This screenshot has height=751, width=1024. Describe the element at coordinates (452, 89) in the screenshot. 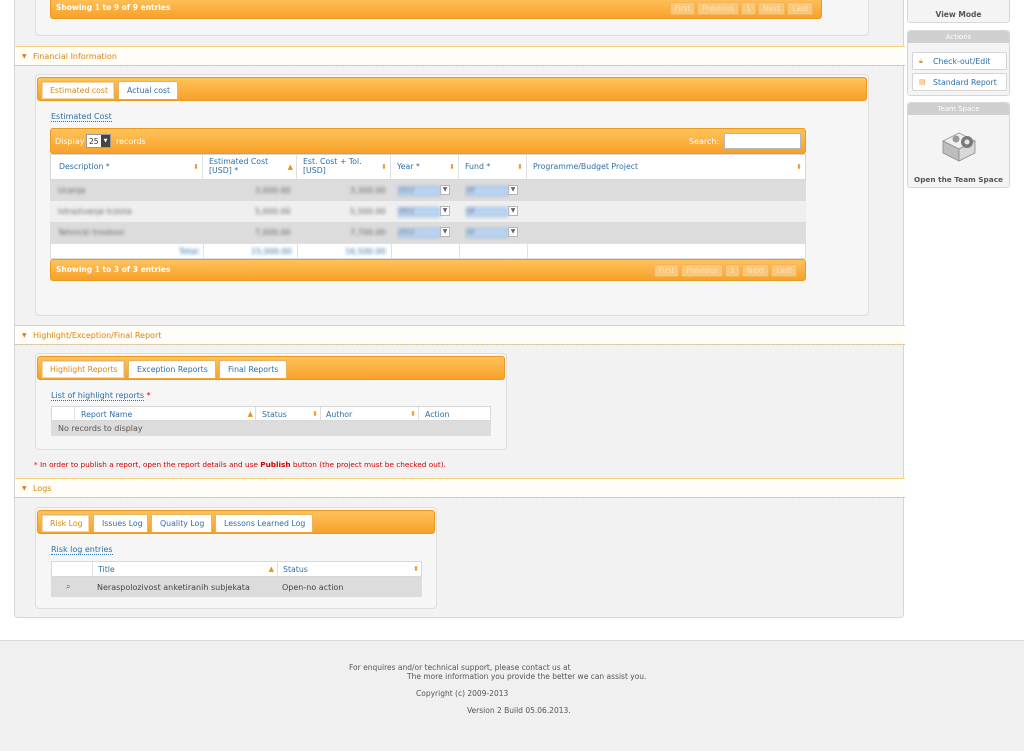

I see `financial-tabbar: Estimated cost Actual cost` at that location.